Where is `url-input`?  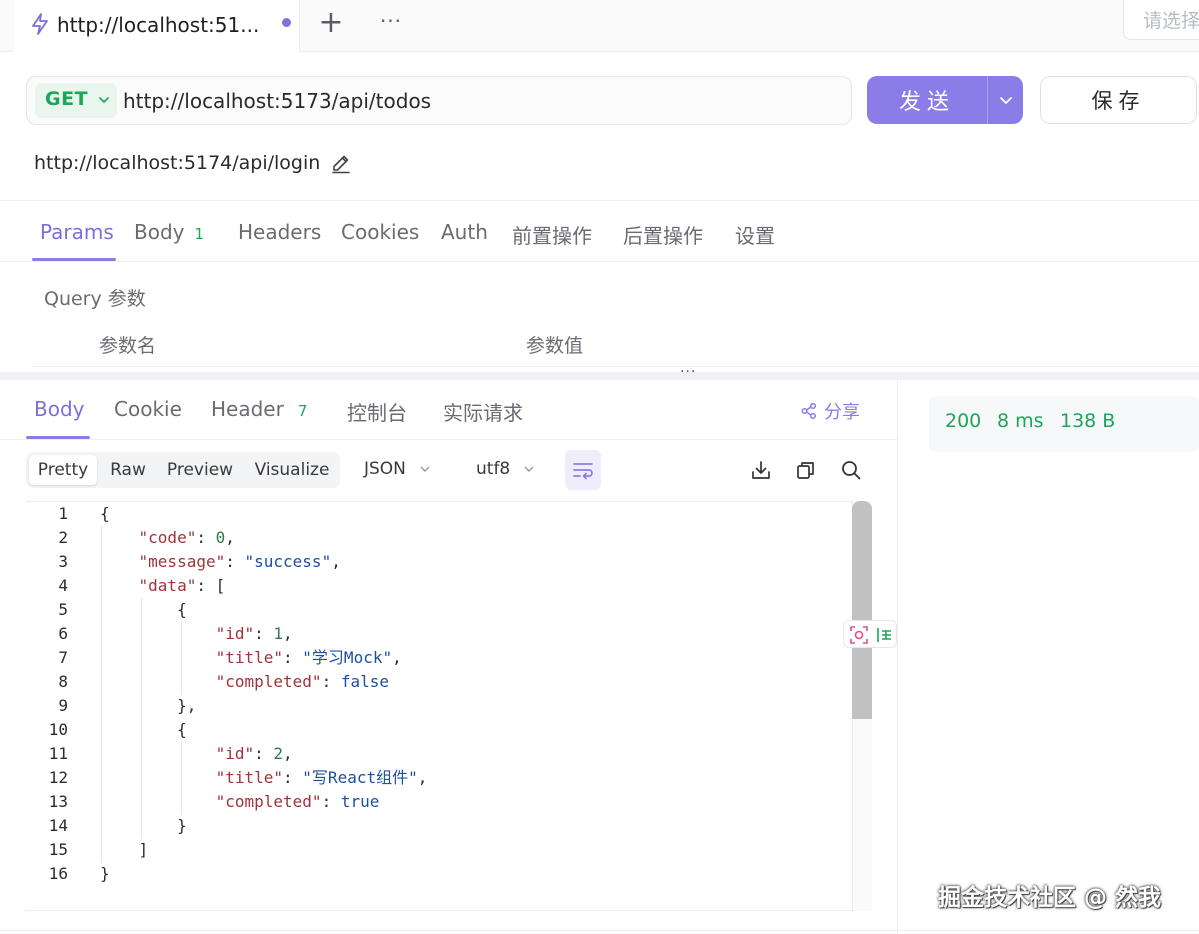
url-input is located at coordinates (483, 100).